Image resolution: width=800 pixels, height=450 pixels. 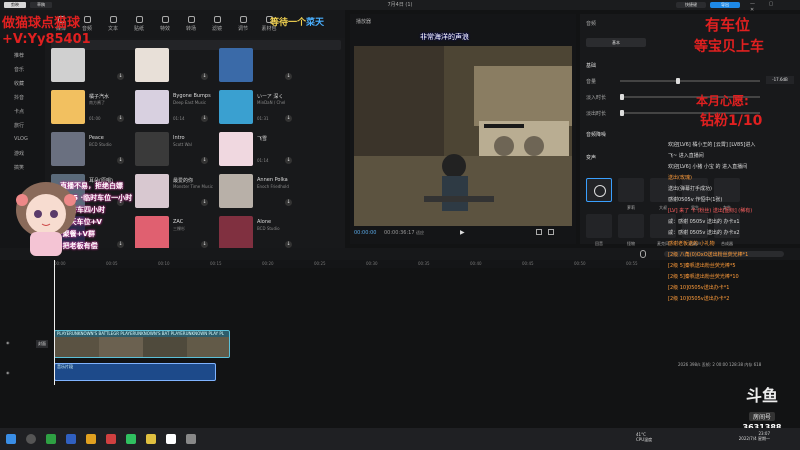 What do you see at coordinates (729, 47) in the screenshot?
I see `overlay-right-2: 等宝贝上车` at bounding box center [729, 47].